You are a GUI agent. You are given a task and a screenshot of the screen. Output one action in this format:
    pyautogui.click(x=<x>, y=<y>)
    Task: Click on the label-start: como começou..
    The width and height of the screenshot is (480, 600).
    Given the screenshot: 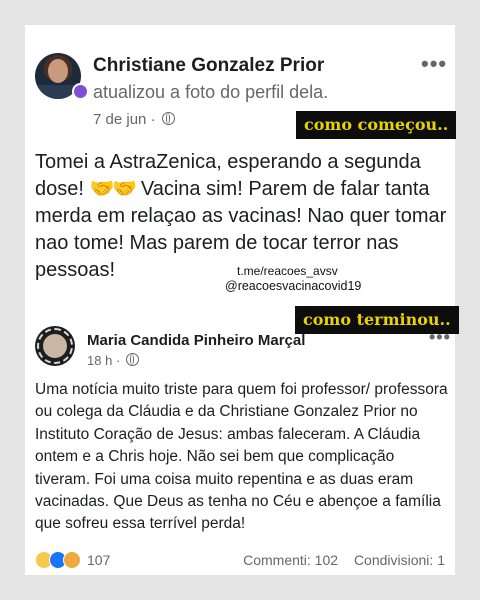 What is the action you would take?
    pyautogui.click(x=376, y=125)
    